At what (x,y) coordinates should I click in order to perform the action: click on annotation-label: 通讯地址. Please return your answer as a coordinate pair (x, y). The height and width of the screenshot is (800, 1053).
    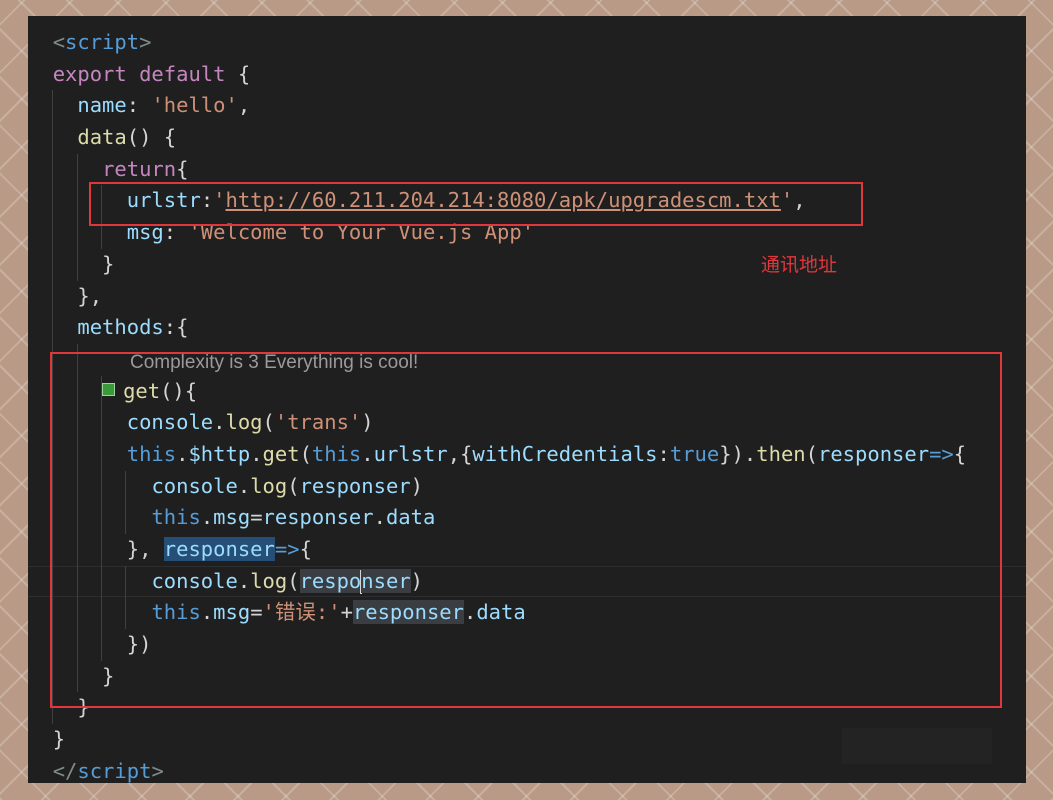
    Looking at the image, I should click on (799, 265).